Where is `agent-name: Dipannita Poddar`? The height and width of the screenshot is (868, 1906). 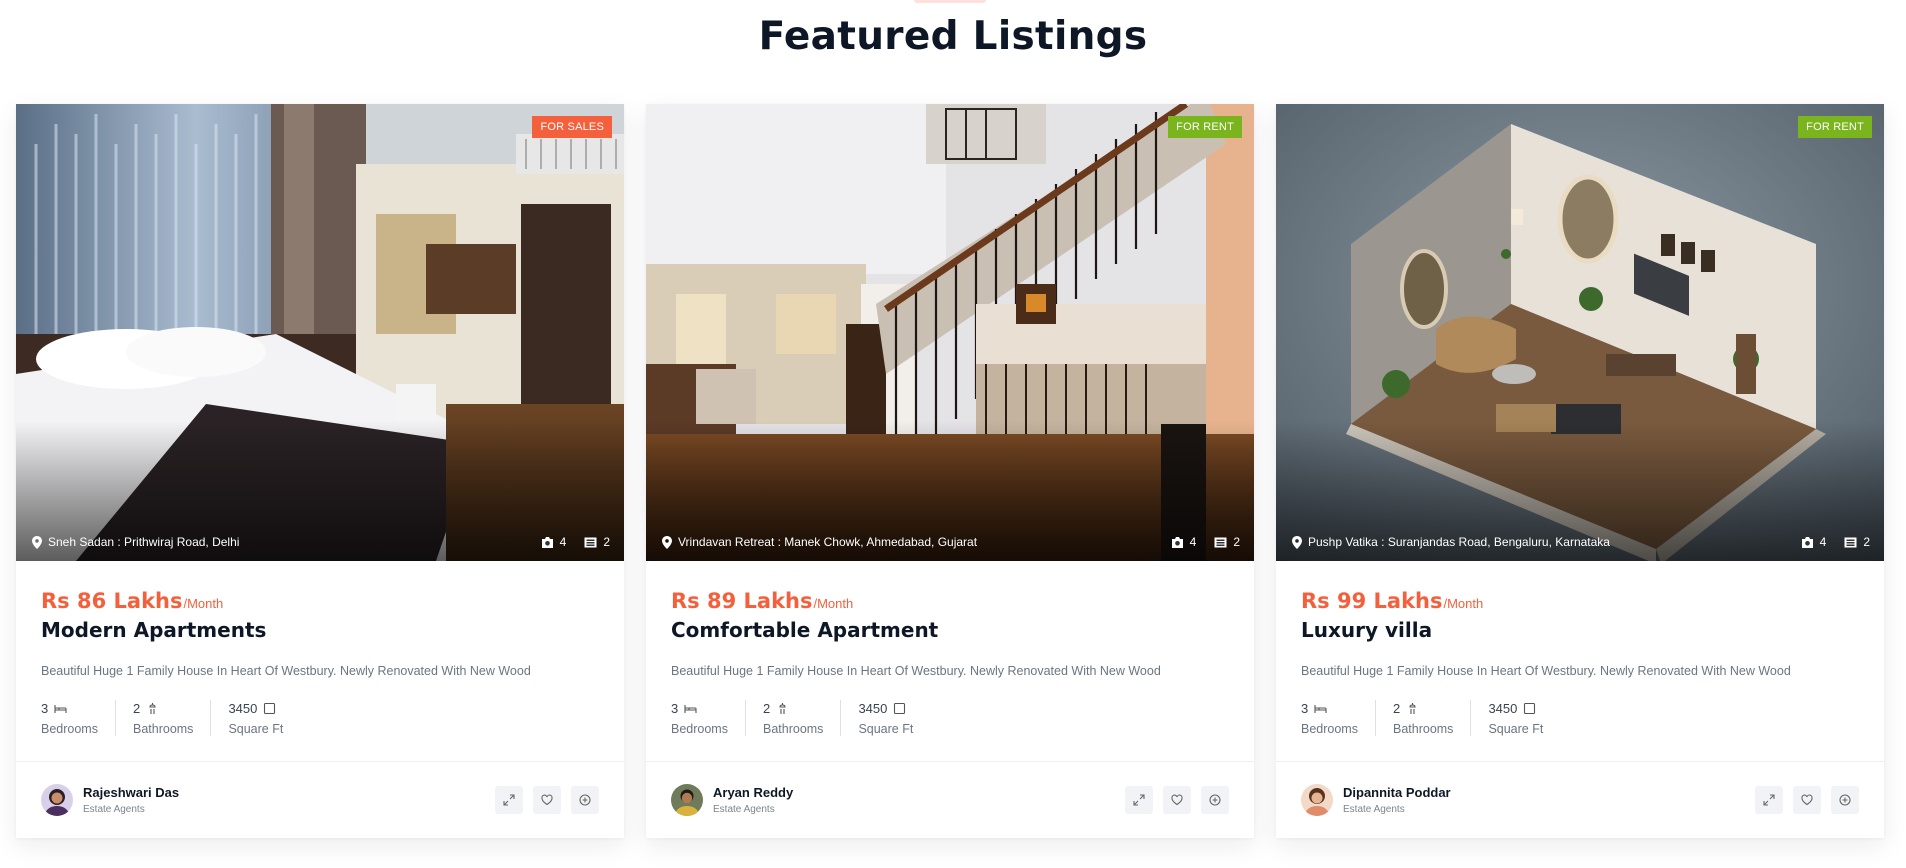
agent-name: Dipannita Poddar is located at coordinates (1397, 792).